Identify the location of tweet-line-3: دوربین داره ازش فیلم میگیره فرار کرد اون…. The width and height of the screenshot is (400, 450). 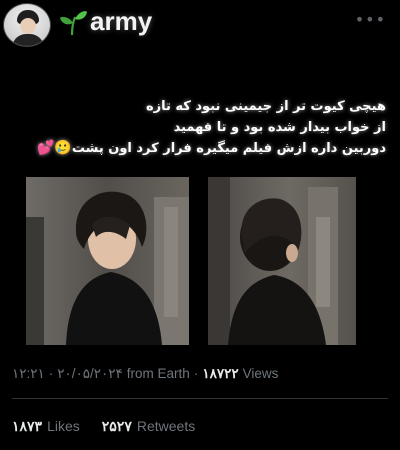
(206, 148).